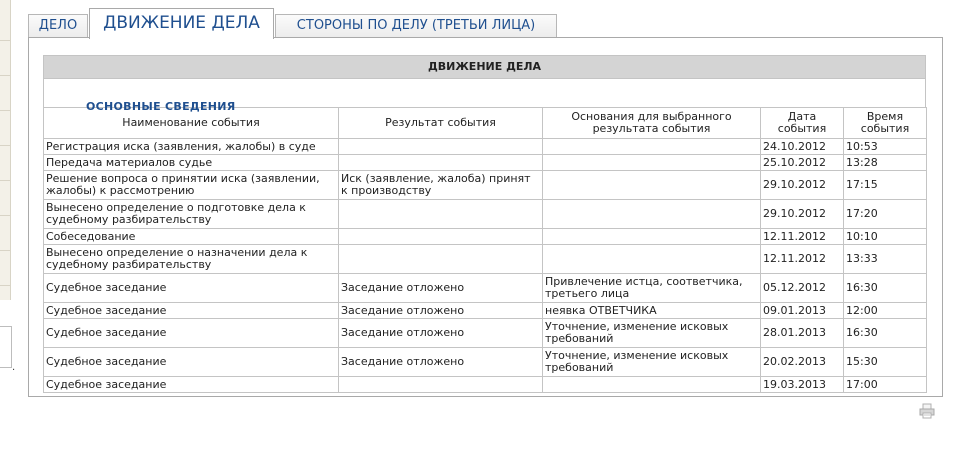  I want to click on cell-date: 24.10.2012, so click(802, 146).